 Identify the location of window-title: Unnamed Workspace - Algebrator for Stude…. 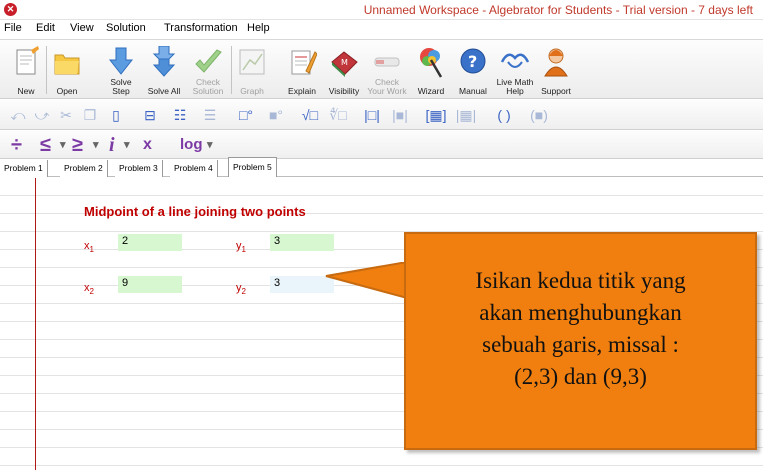
(558, 10).